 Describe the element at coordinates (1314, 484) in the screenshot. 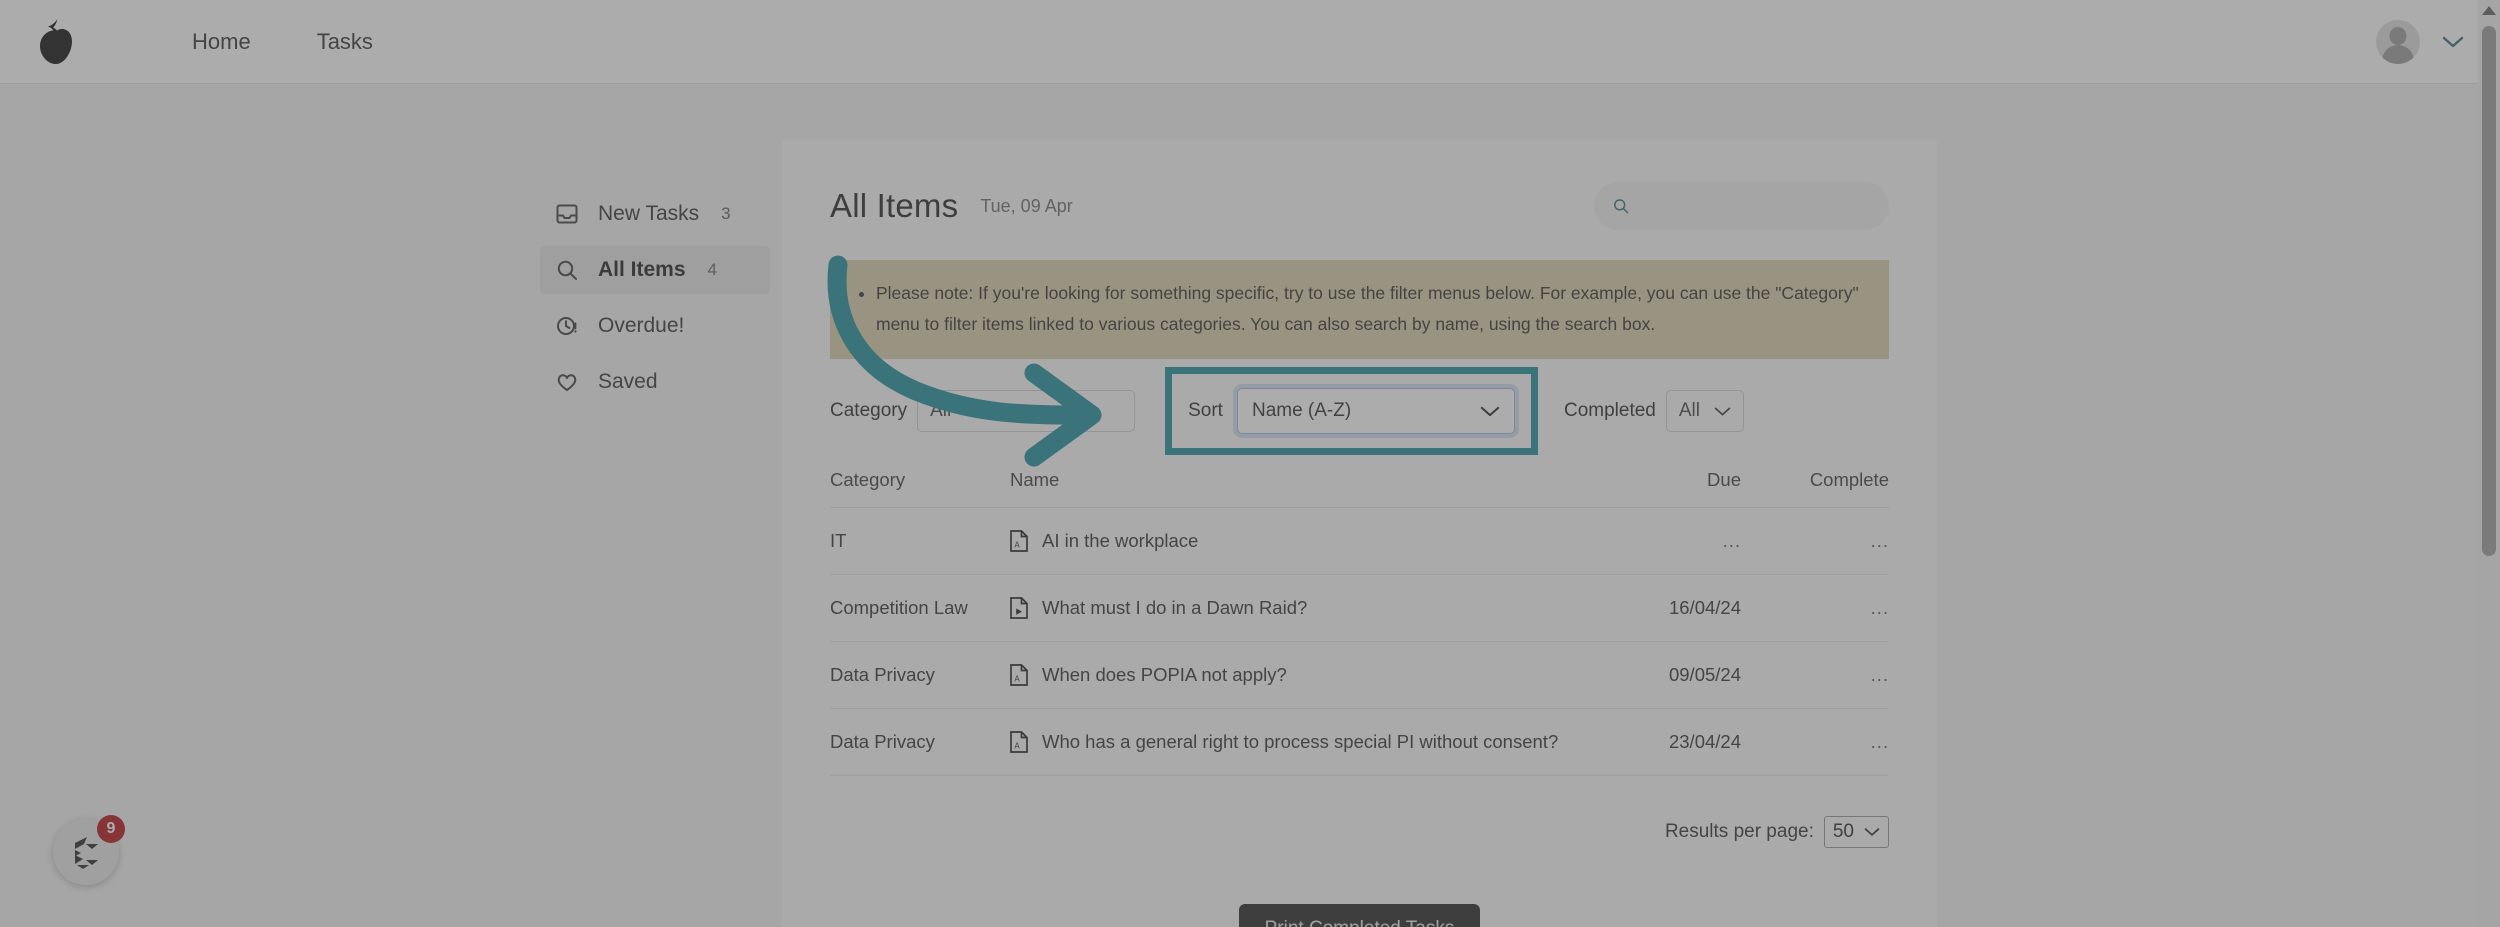

I see `column-header-name: Name` at that location.